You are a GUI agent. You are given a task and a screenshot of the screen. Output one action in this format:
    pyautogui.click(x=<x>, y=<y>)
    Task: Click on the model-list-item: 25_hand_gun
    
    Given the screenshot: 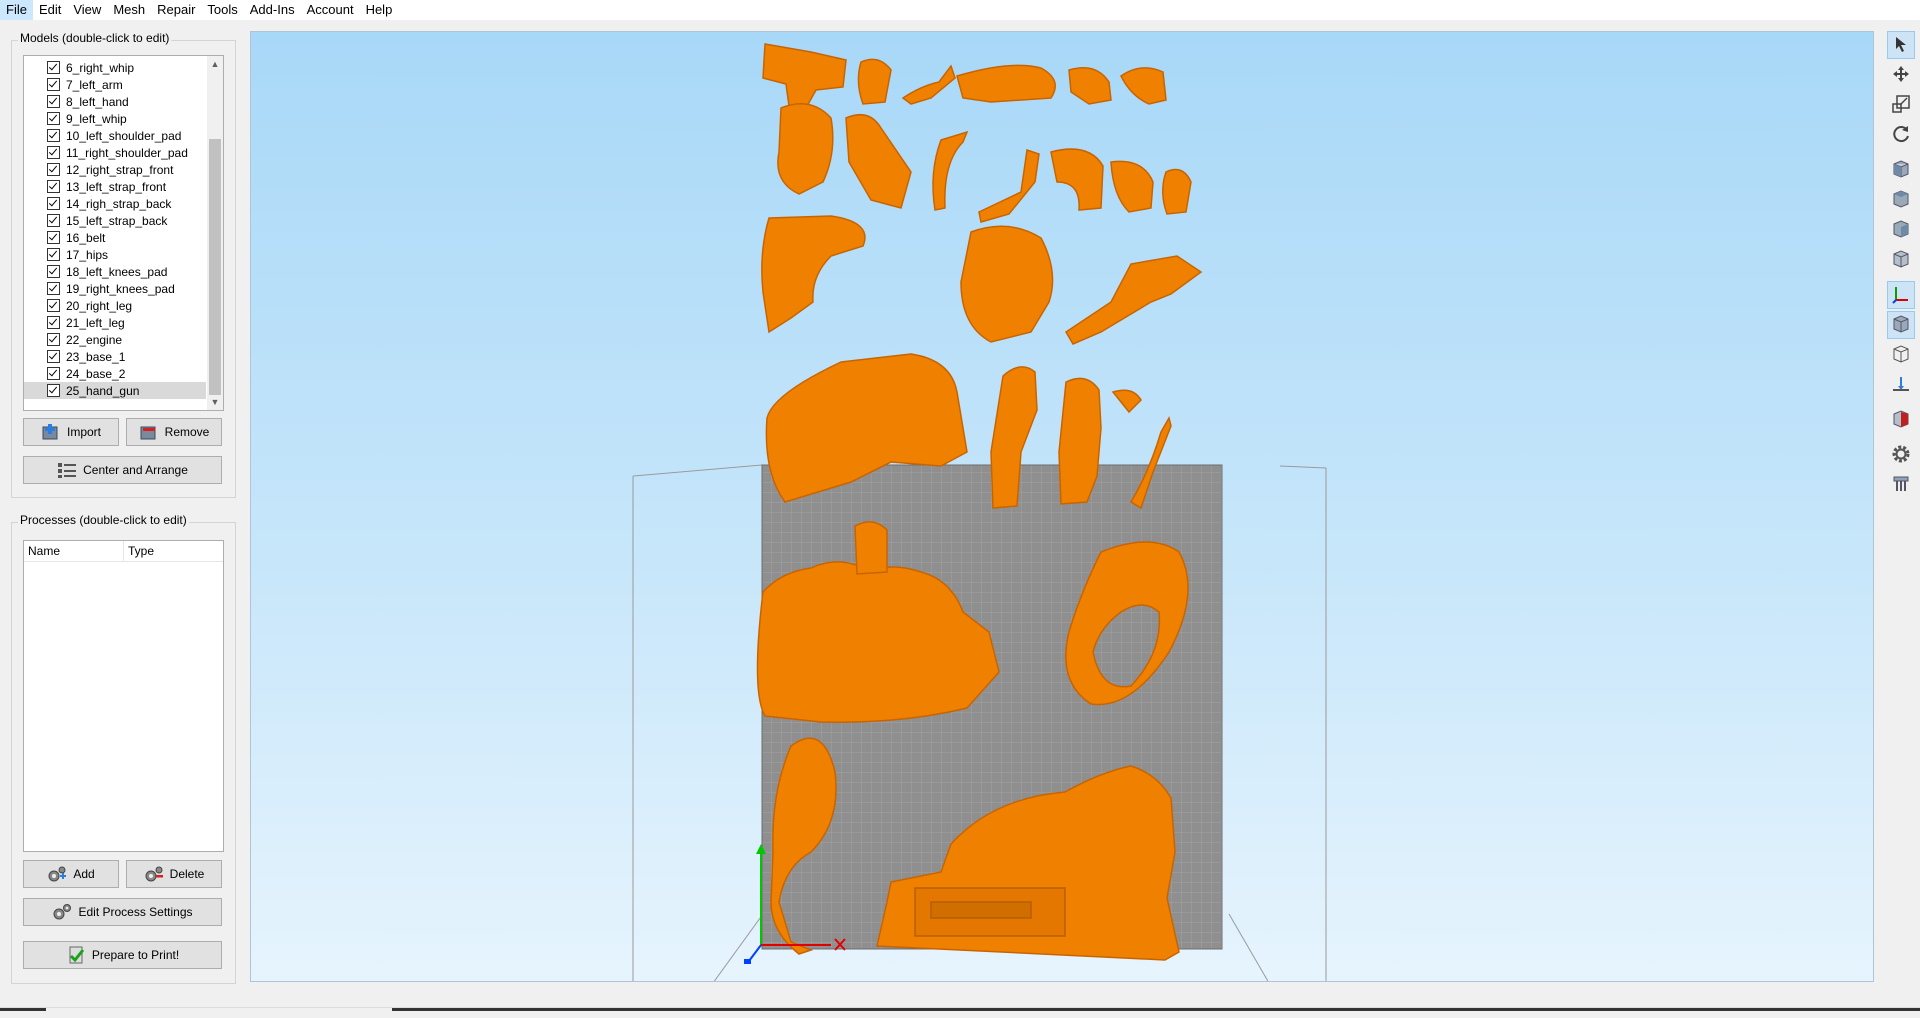 What is the action you would take?
    pyautogui.click(x=115, y=390)
    